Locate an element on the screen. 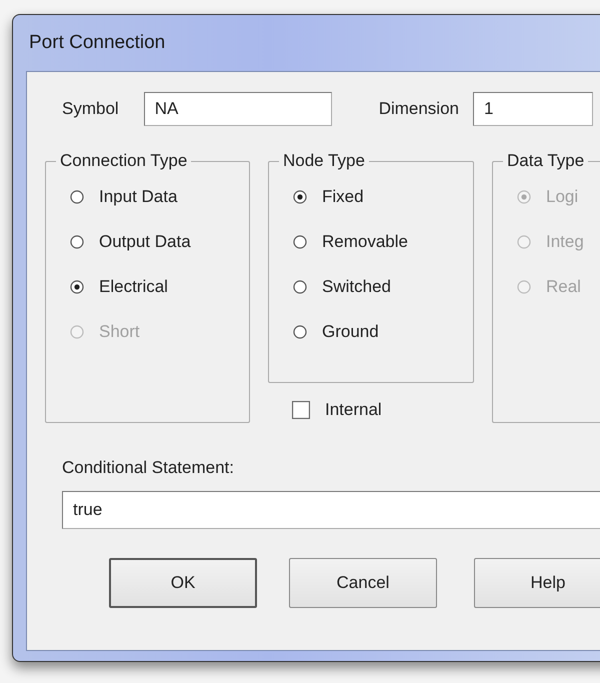 The width and height of the screenshot is (600, 683). dimension-field: 1 is located at coordinates (533, 109).